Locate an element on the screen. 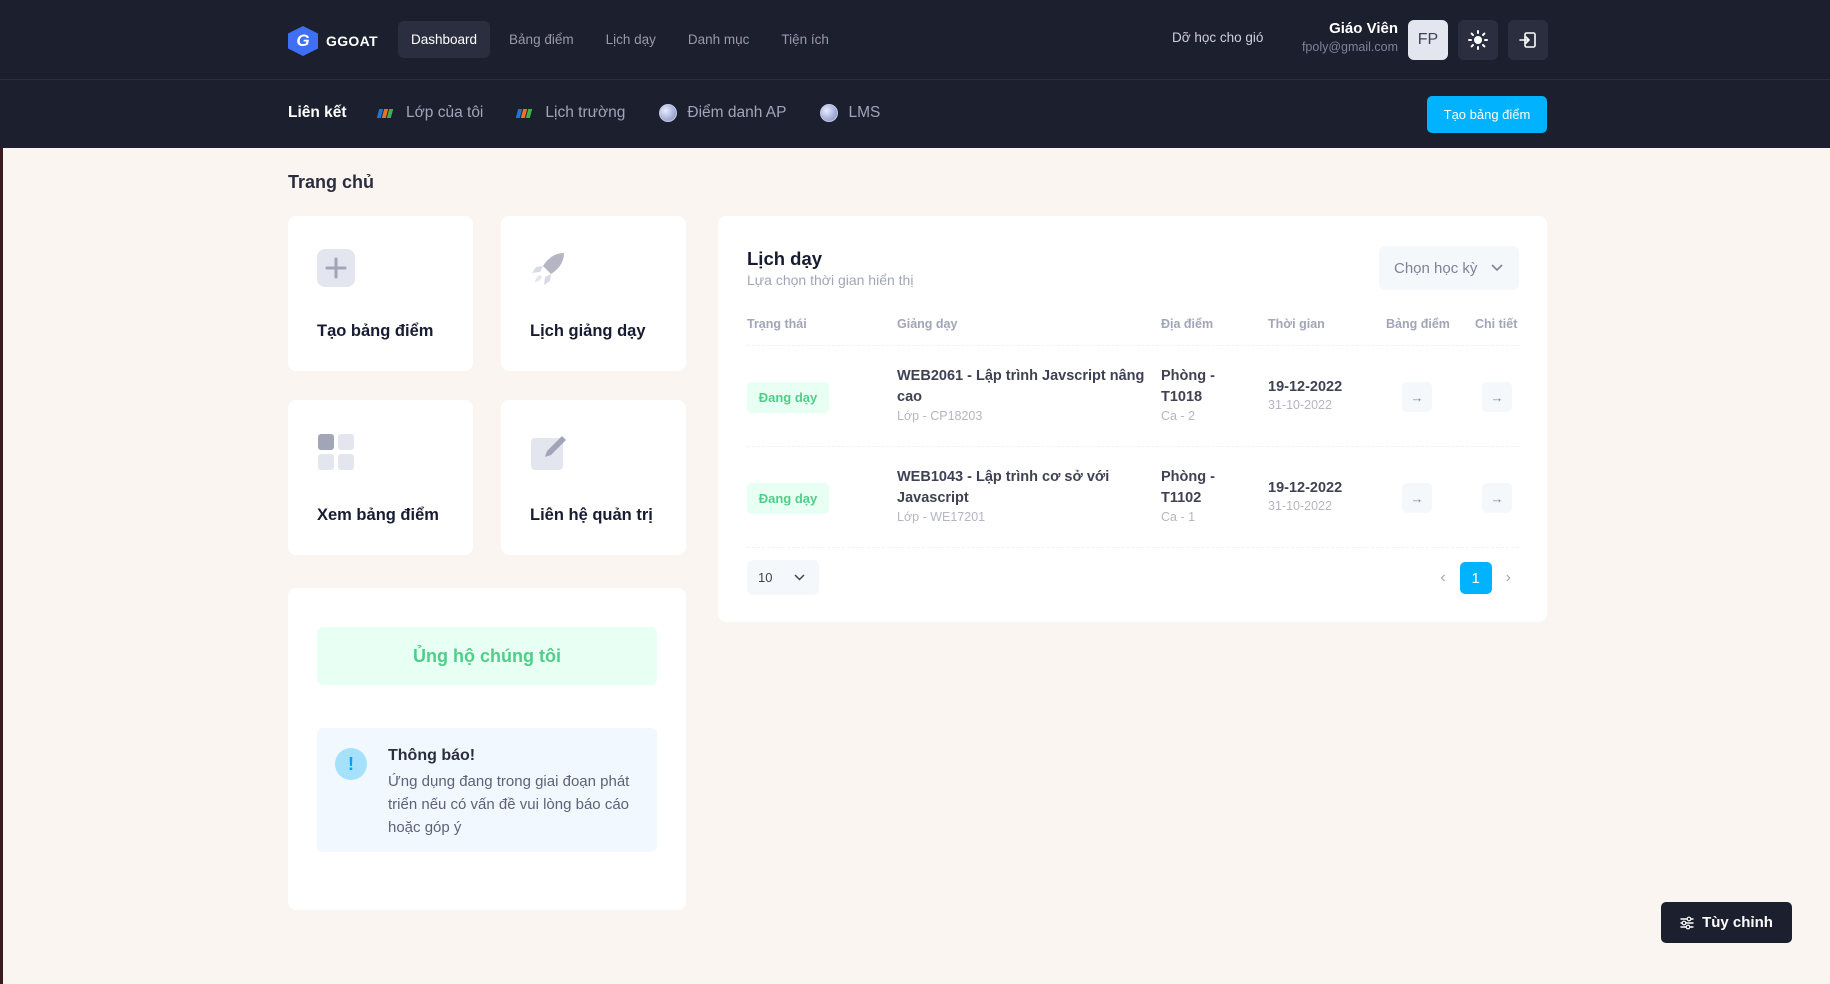 Image resolution: width=1830 pixels, height=984 pixels. sliders-icon is located at coordinates (1687, 922).